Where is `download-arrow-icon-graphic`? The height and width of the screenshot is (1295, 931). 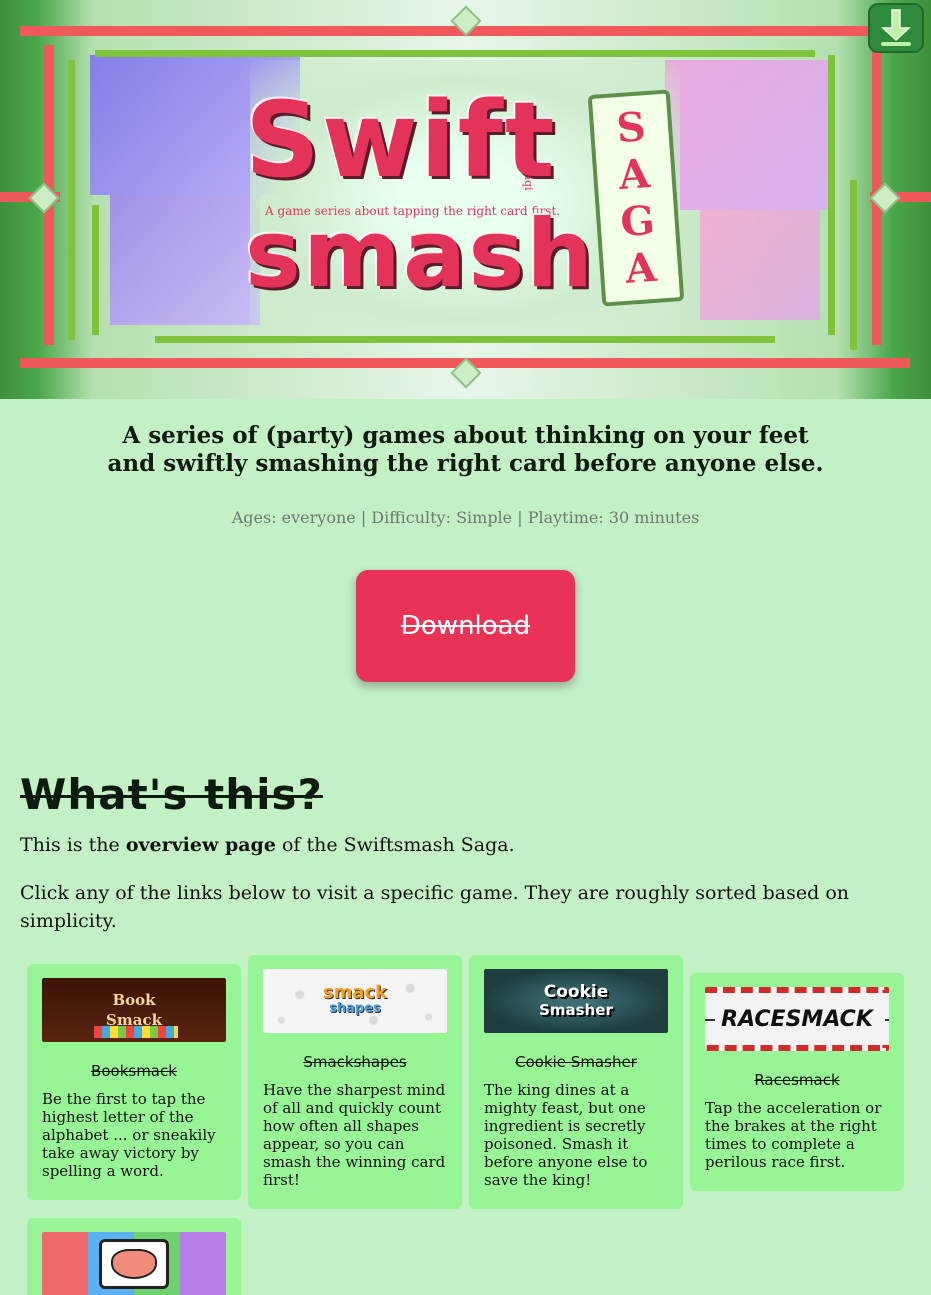
download-arrow-icon-graphic is located at coordinates (896, 27).